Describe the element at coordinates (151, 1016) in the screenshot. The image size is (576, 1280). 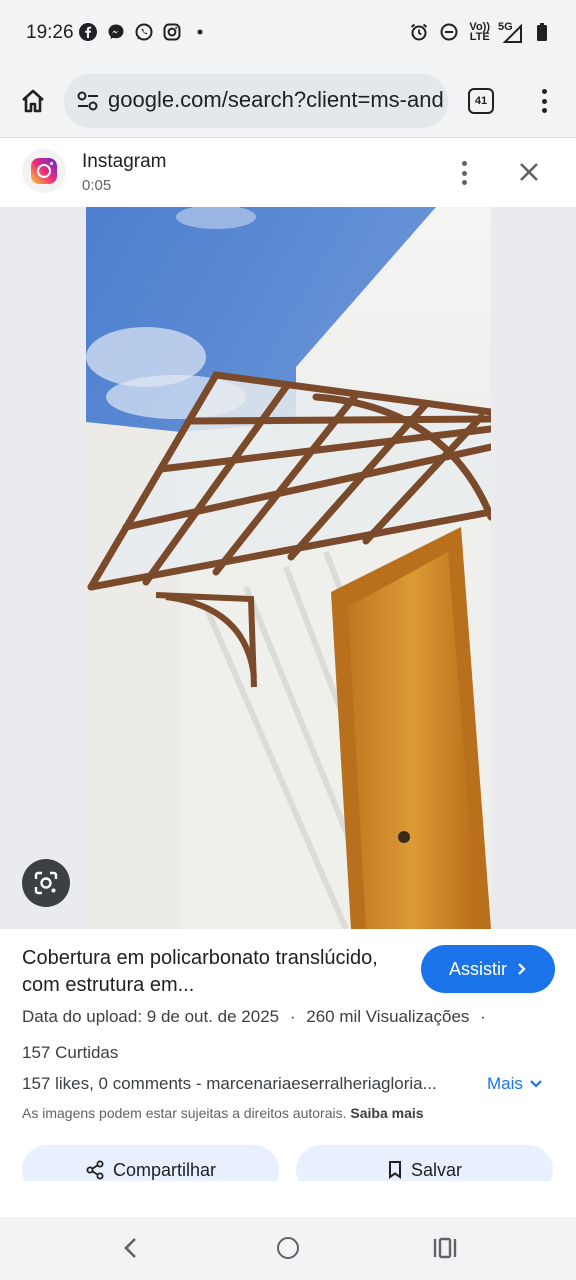
I see `upload-date: Data do upload: 9 de out. de 2025` at that location.